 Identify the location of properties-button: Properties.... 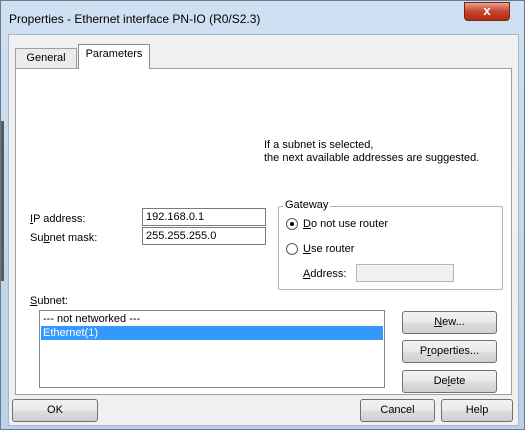
(449, 351).